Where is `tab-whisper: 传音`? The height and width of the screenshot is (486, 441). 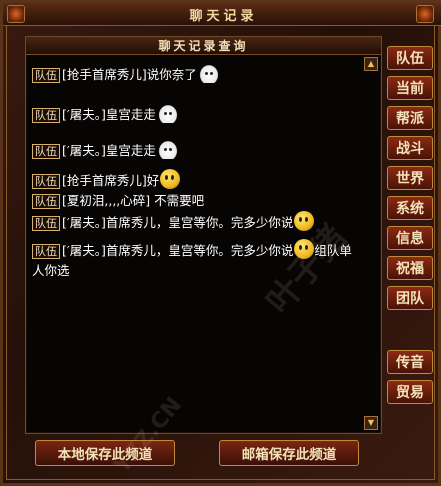 tab-whisper: 传音 is located at coordinates (410, 362).